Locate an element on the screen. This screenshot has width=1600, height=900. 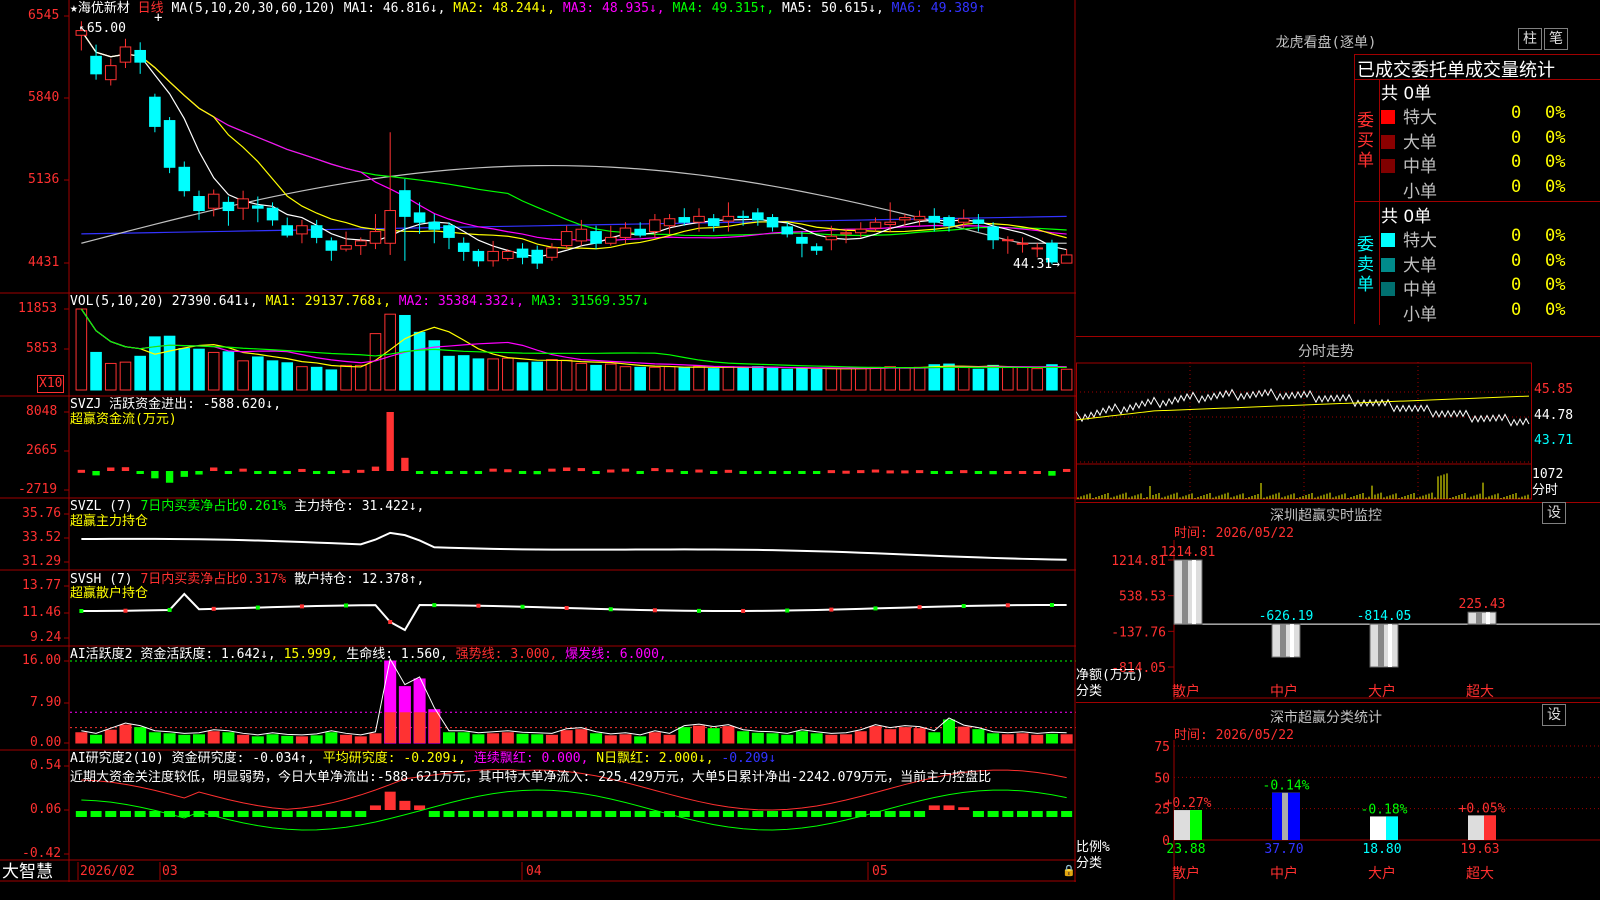
fenshi-title: 分时走势 is located at coordinates (1326, 352).